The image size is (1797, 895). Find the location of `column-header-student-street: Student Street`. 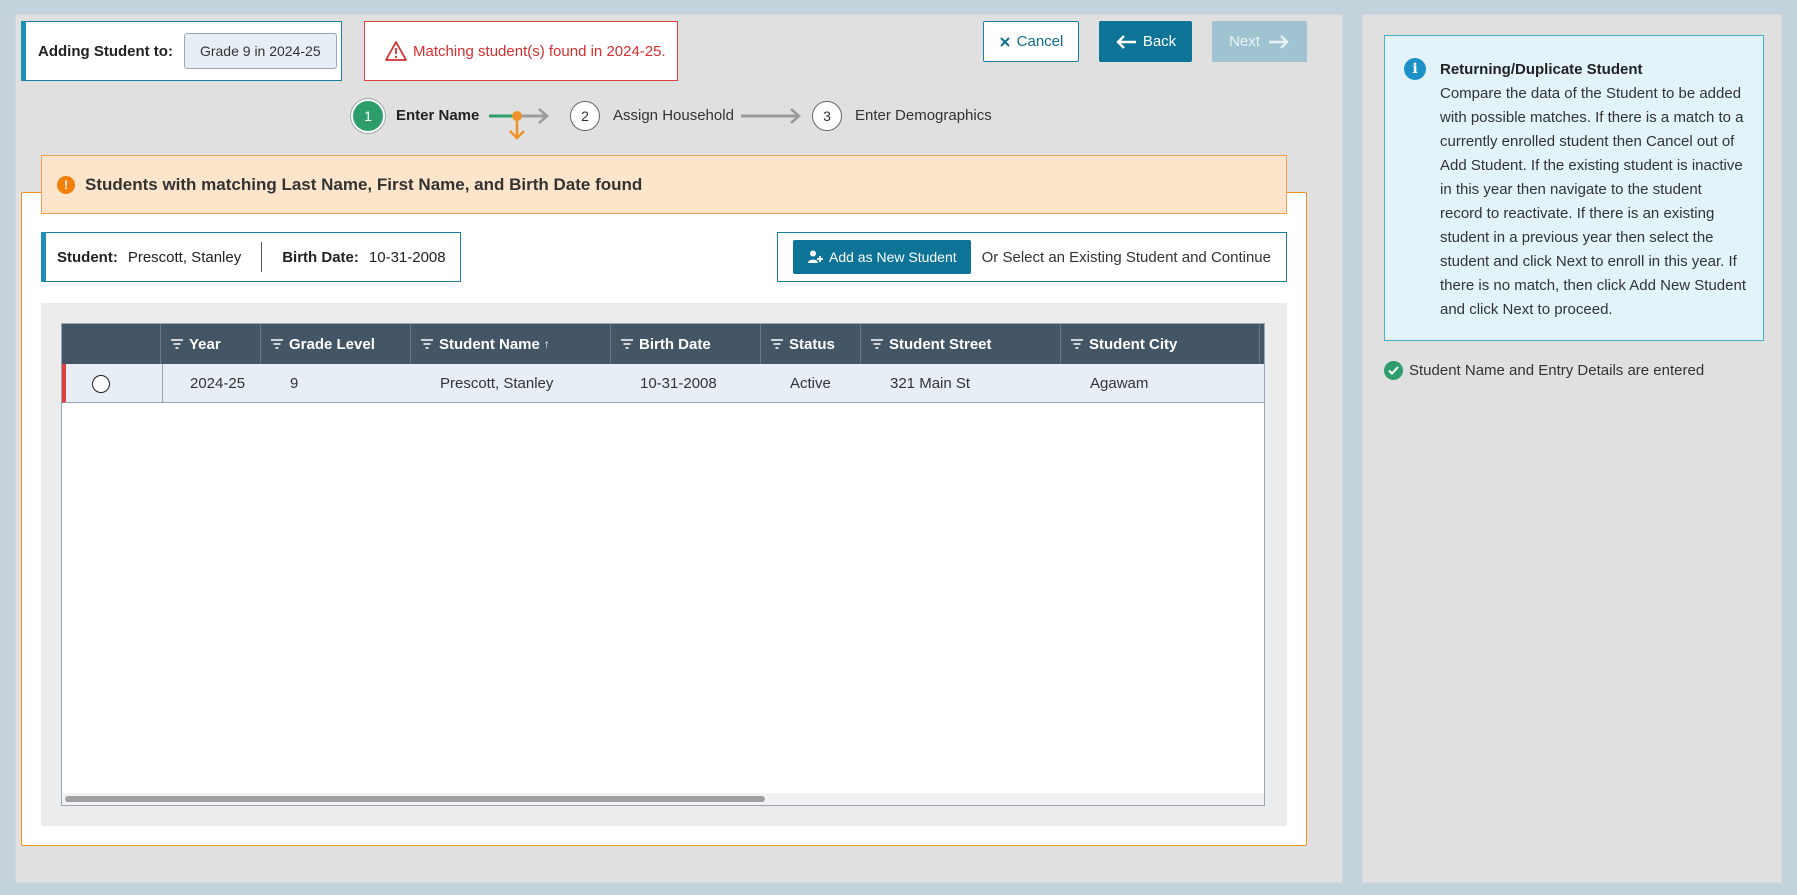

column-header-student-street: Student Street is located at coordinates (960, 344).